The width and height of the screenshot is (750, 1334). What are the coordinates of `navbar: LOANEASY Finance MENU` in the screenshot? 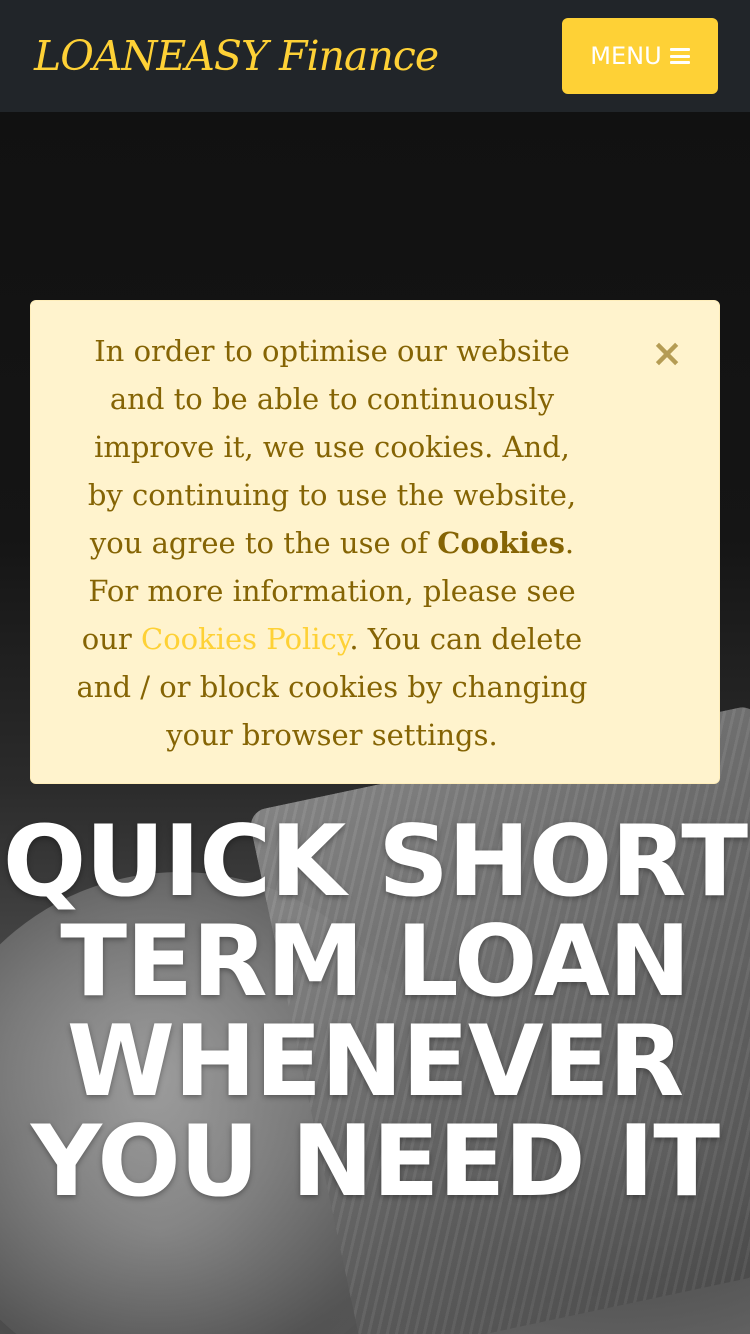 It's located at (375, 56).